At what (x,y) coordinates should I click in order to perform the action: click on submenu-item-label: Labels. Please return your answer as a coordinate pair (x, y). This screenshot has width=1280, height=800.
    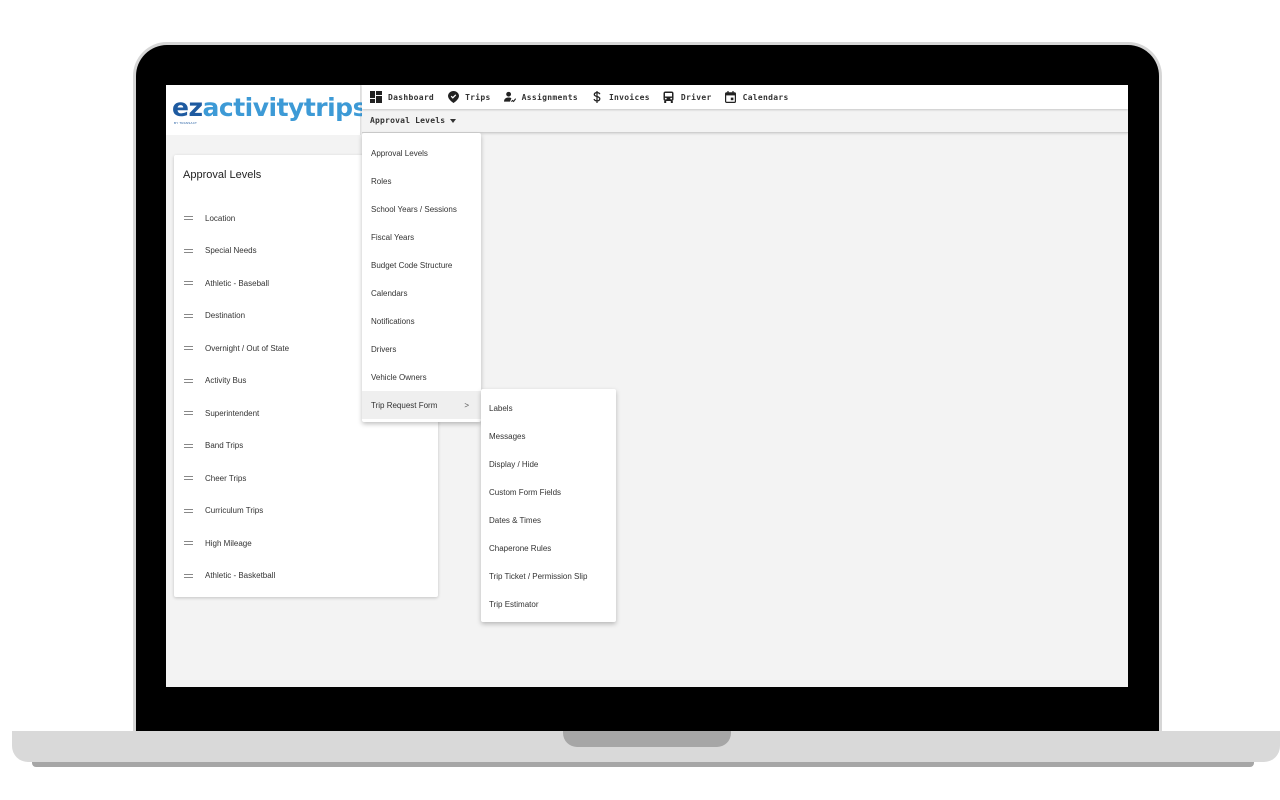
    Looking at the image, I should click on (501, 408).